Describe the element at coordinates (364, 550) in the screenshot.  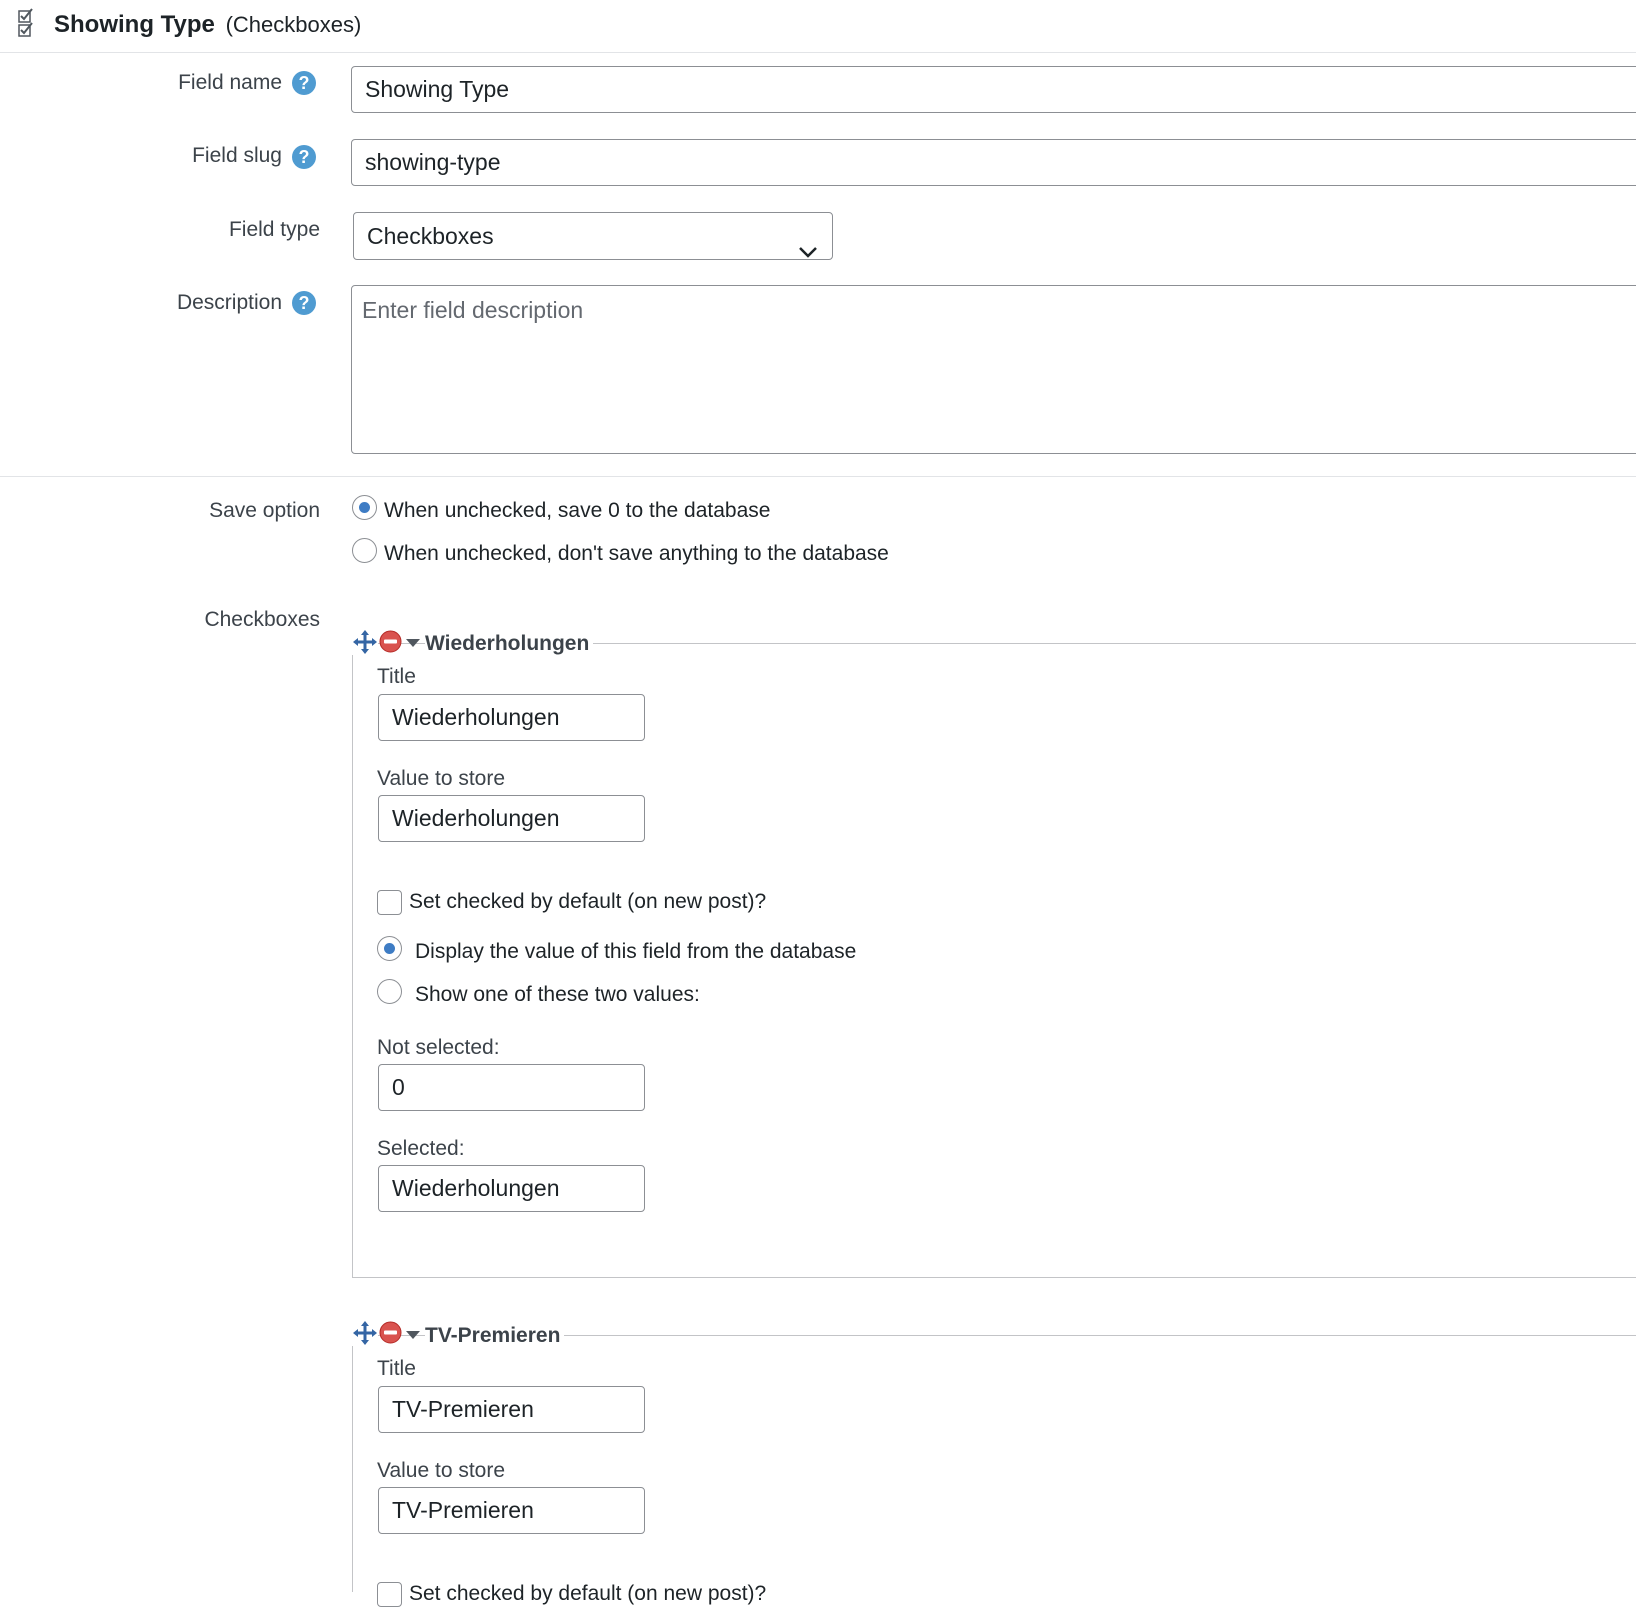
I see `save-option-radio-save-nothing` at that location.